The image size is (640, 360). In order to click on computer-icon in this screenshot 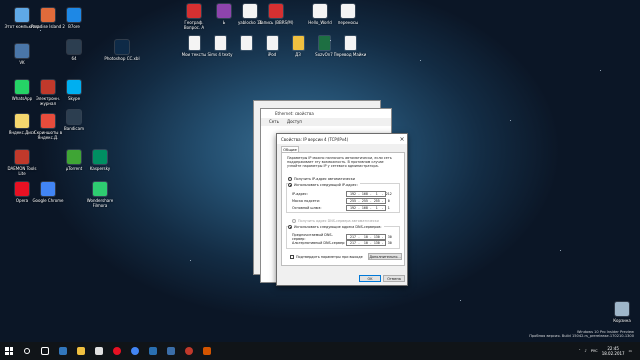, I will do `click(22, 15)`.